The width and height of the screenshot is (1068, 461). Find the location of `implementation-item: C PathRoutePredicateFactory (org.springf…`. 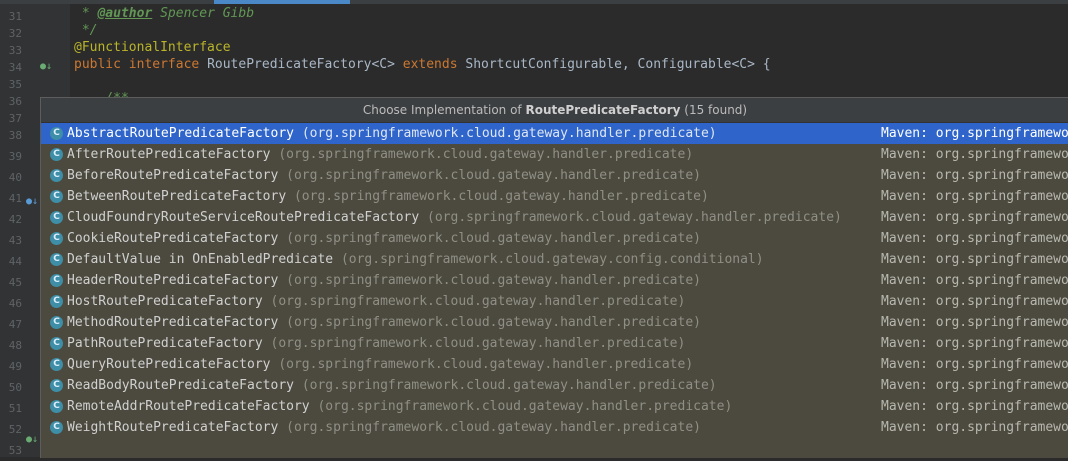

implementation-item: C PathRoutePredicateFactory (org.springf… is located at coordinates (554, 343).